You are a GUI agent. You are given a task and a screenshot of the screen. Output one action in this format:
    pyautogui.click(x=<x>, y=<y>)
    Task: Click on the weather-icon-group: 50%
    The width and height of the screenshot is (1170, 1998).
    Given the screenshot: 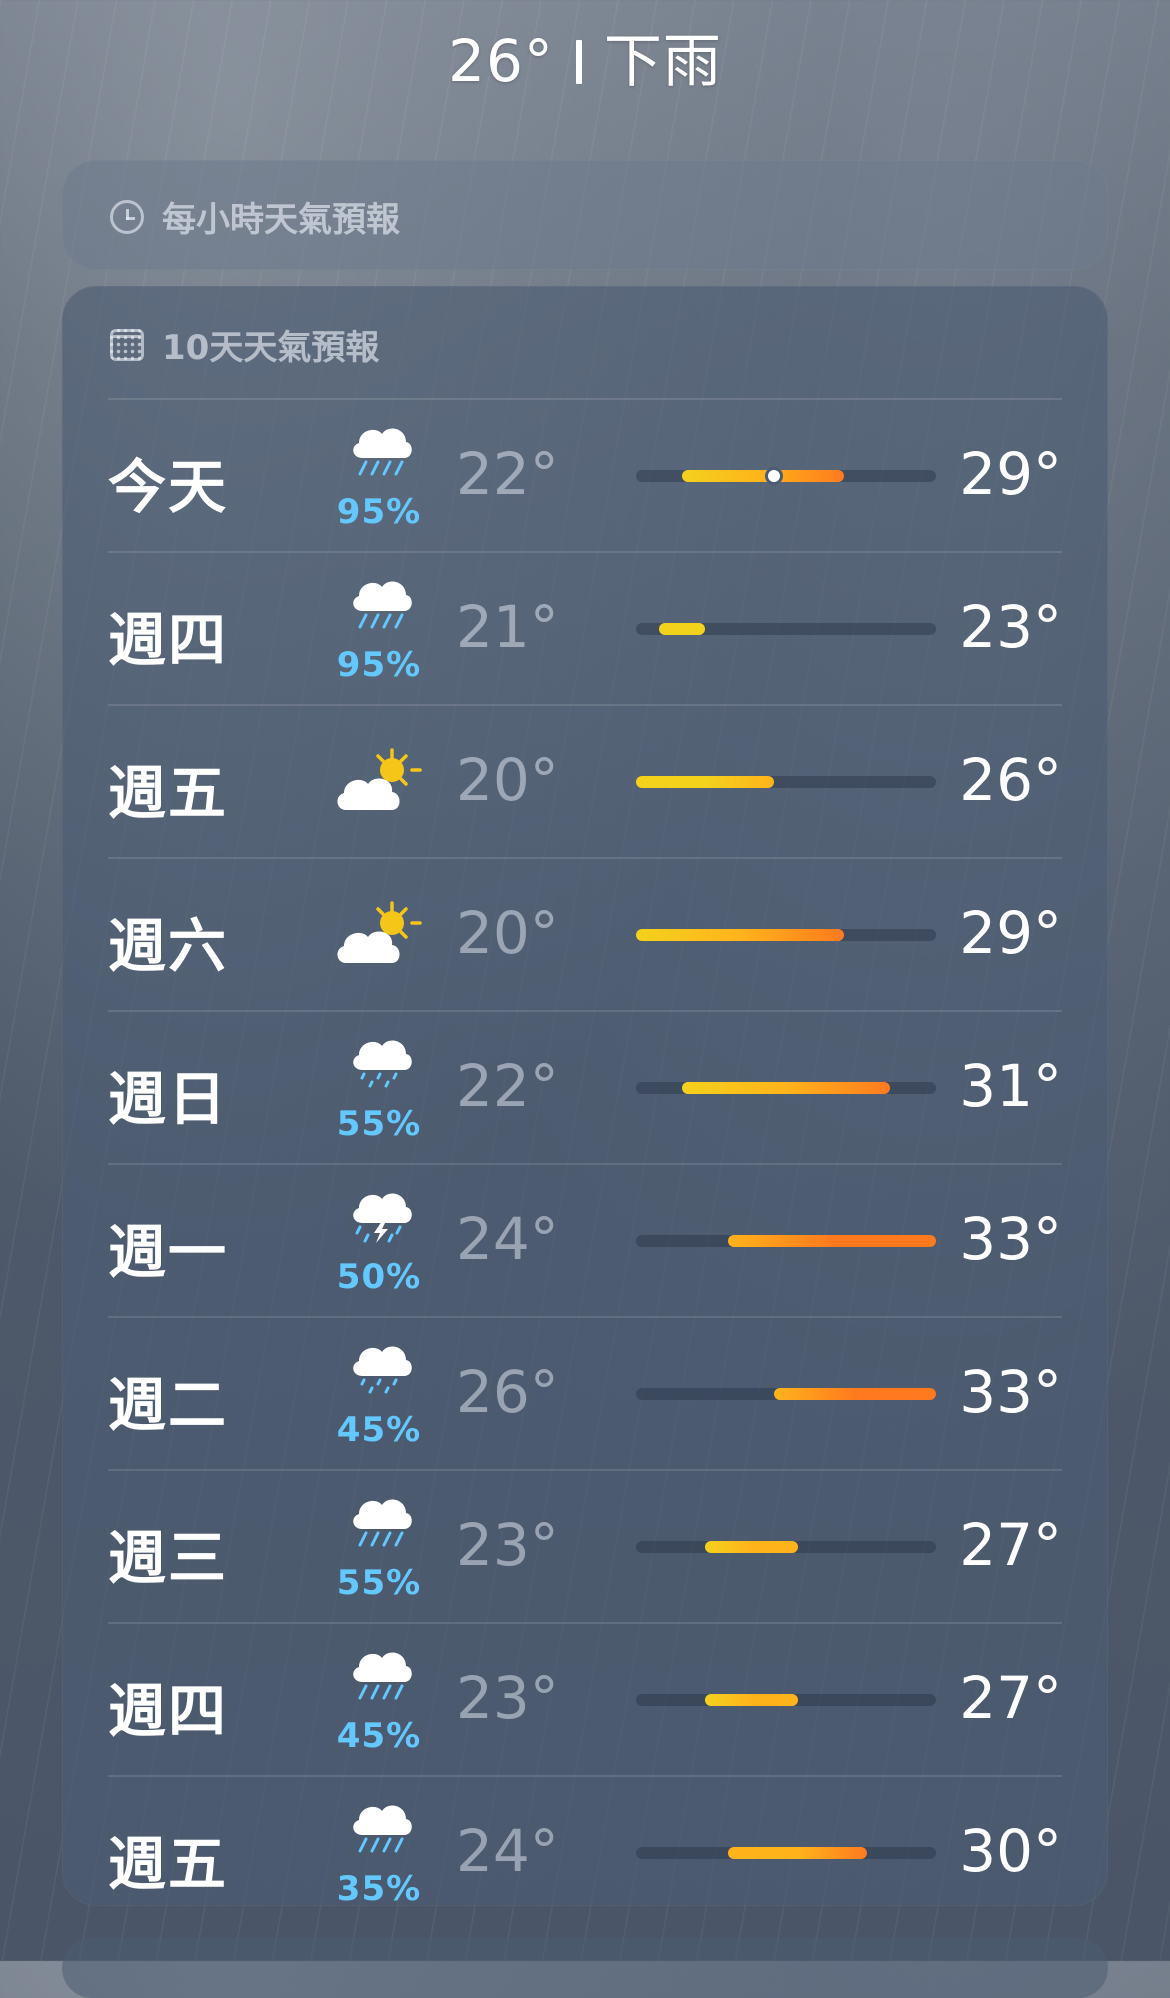 What is the action you would take?
    pyautogui.click(x=379, y=1241)
    